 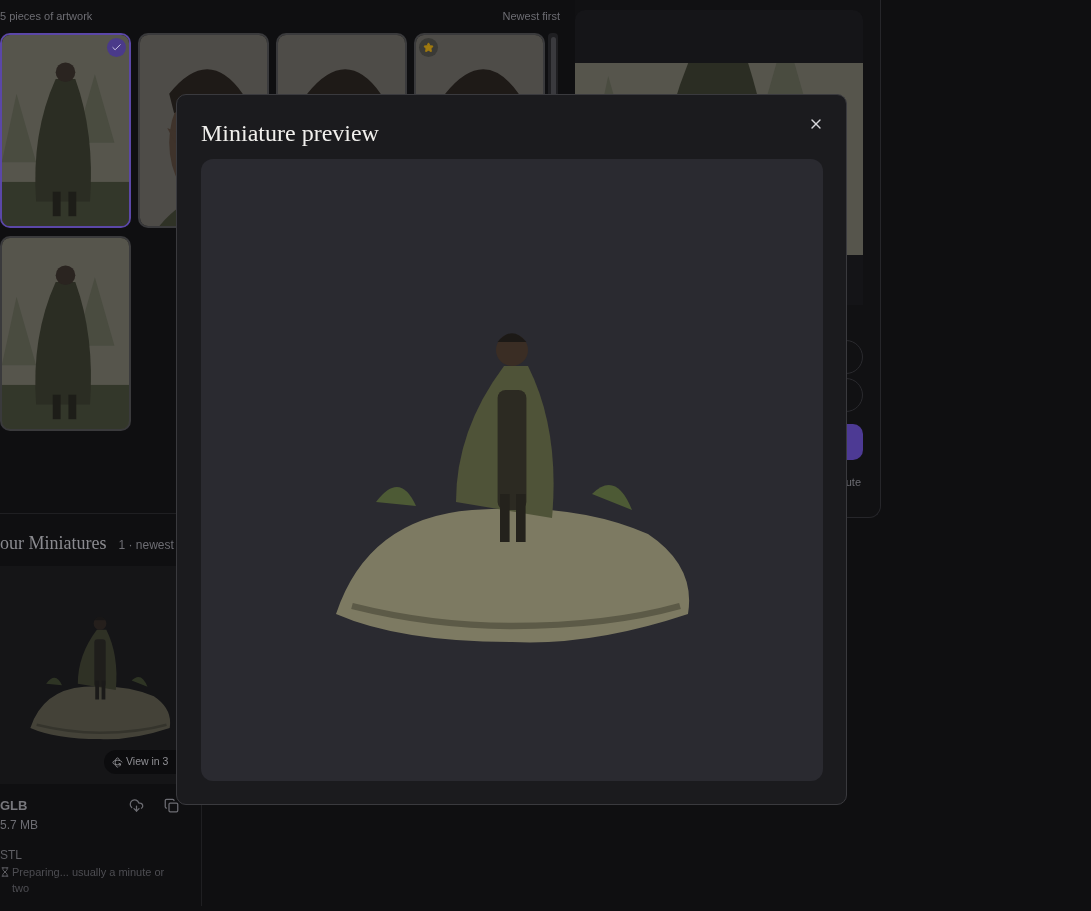 What do you see at coordinates (531, 16) in the screenshot?
I see `sort-order: Newest first` at bounding box center [531, 16].